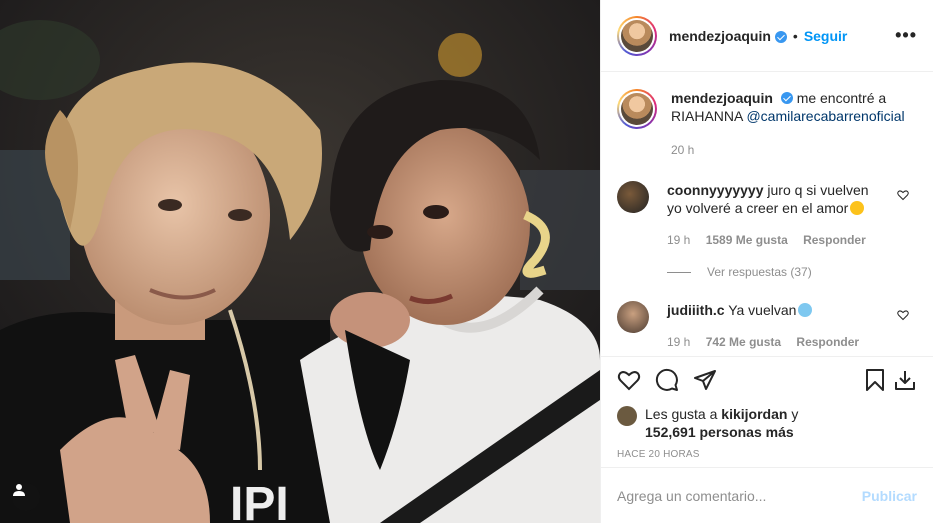 This screenshot has height=523, width=933. What do you see at coordinates (681, 414) in the screenshot?
I see `likes-prefix: Les gusta a` at bounding box center [681, 414].